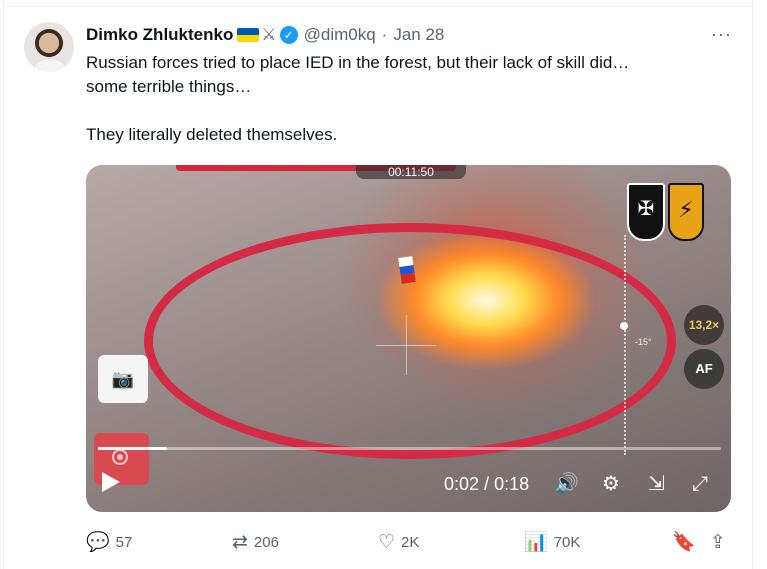 The height and width of the screenshot is (569, 767). I want to click on repost-button: ⇄ 206, so click(255, 543).